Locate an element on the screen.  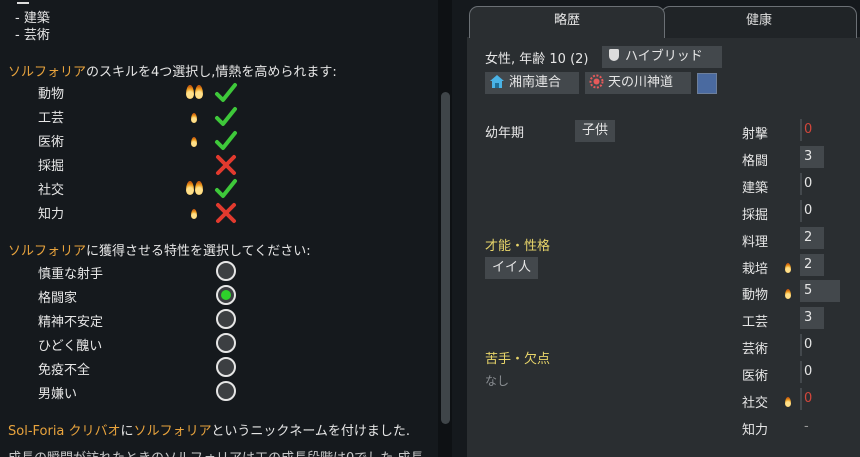
trait-option-label: 精神不安定 is located at coordinates (71, 322).